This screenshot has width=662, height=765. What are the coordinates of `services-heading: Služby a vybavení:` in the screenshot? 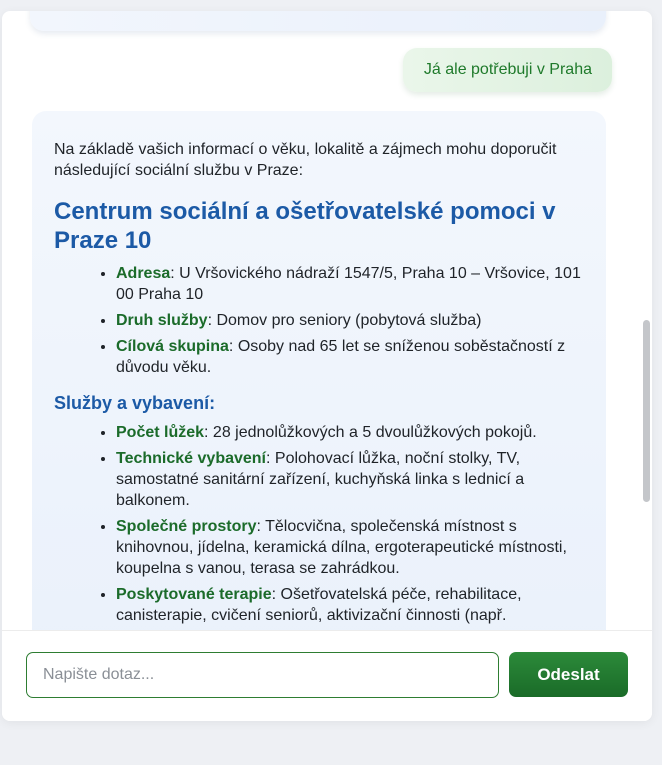 It's located at (135, 403).